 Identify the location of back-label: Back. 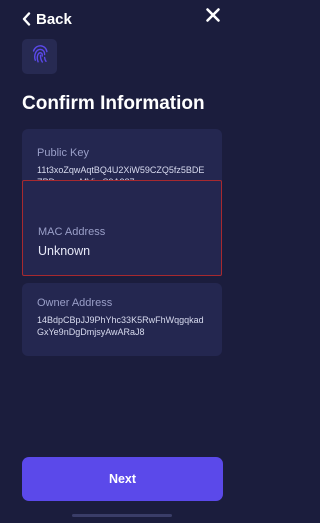
(54, 19).